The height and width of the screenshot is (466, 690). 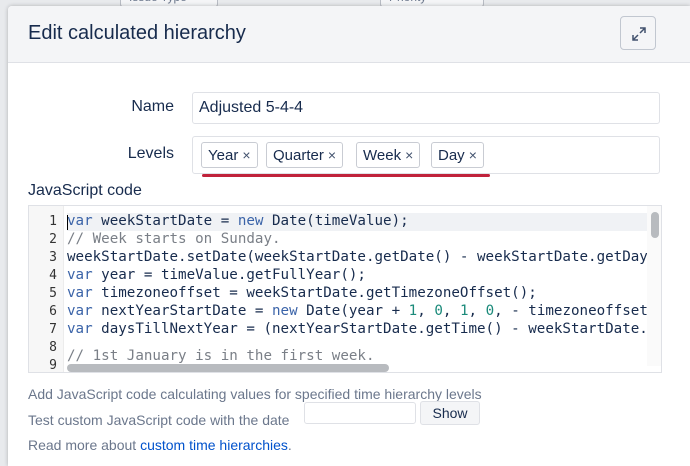 I want to click on code-line: var weekStartDate = new Date(timeValue);, so click(x=238, y=221).